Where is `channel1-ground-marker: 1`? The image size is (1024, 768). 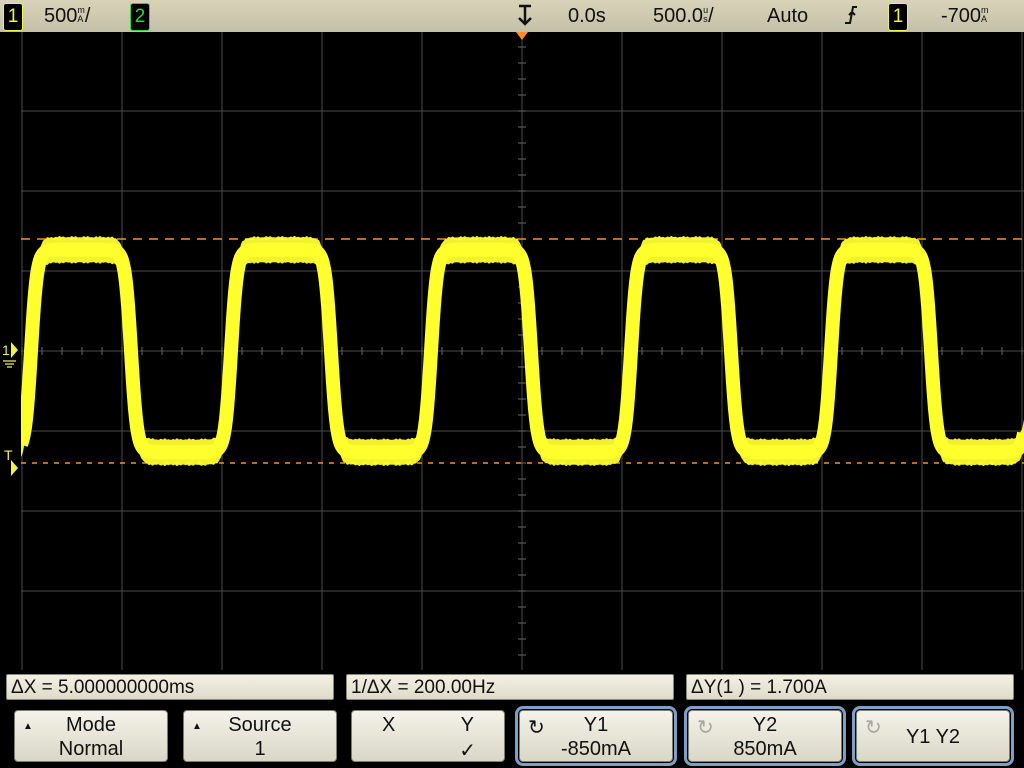
channel1-ground-marker: 1 is located at coordinates (6, 350).